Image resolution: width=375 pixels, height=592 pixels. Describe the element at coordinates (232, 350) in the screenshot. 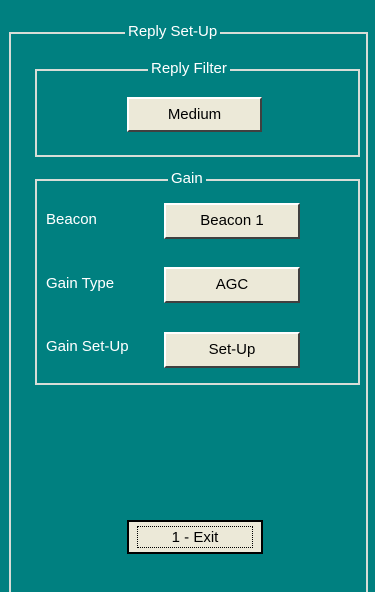

I see `gain-setup-button: Set-Up` at that location.